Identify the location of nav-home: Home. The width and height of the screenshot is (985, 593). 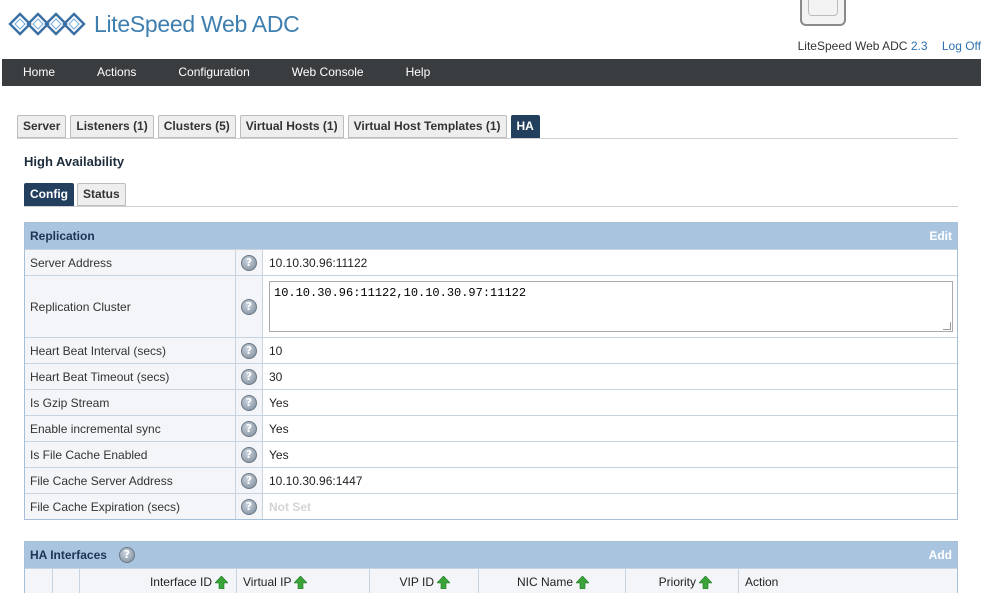
(39, 72).